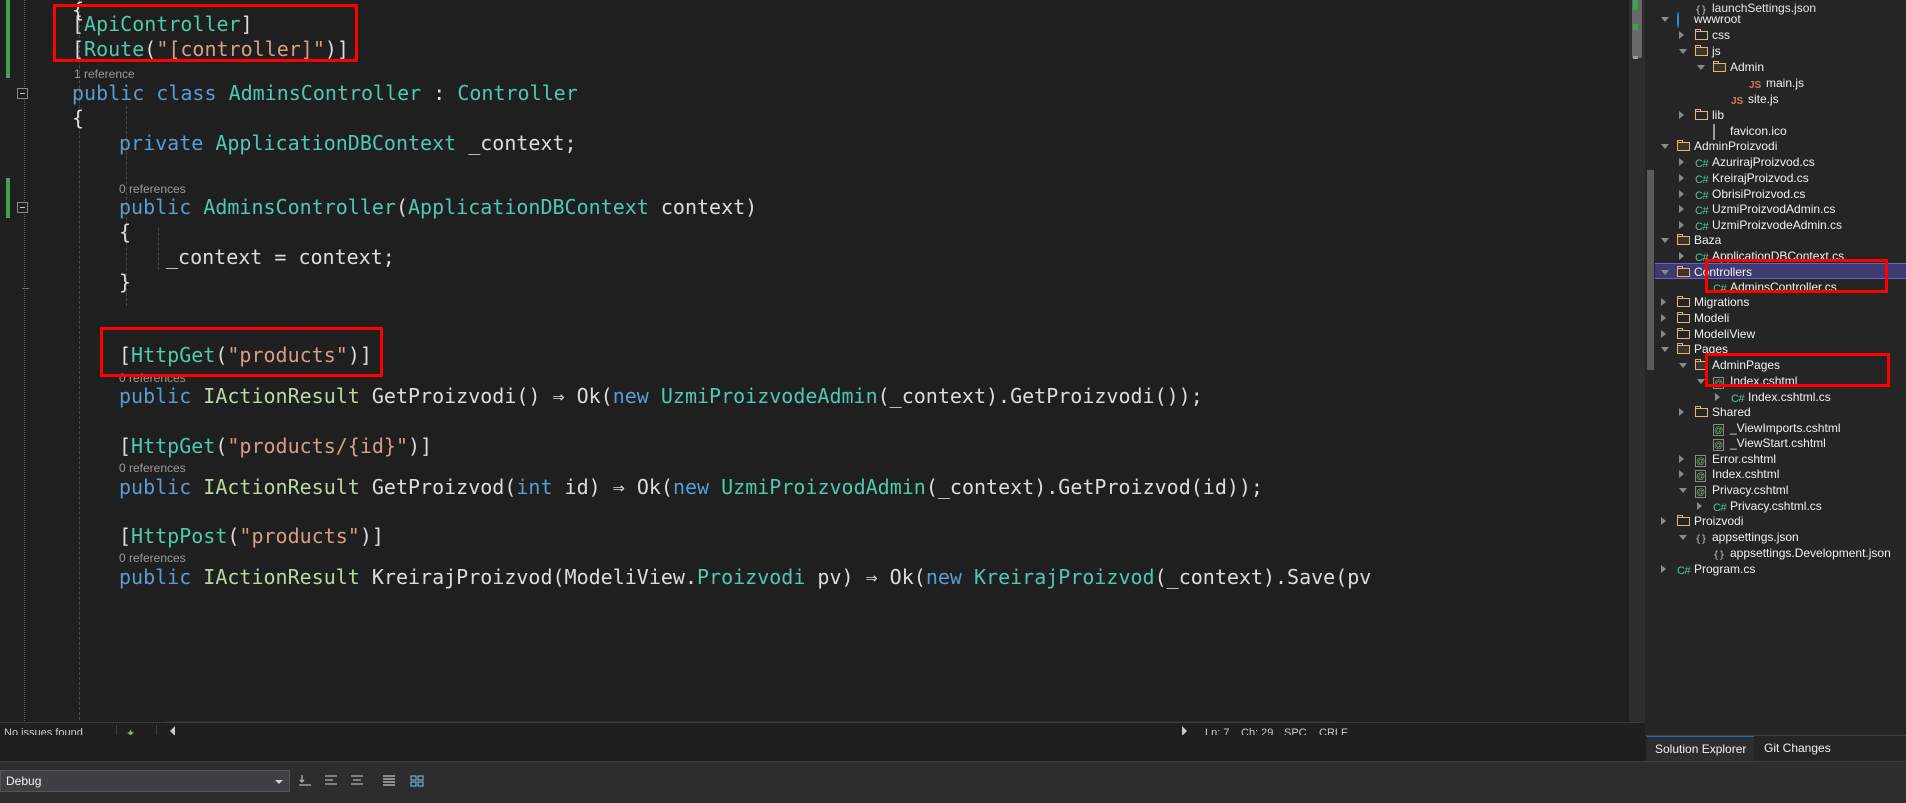  Describe the element at coordinates (1780, 131) in the screenshot. I see `tree-item-favicon-ico: favicon.ico` at that location.